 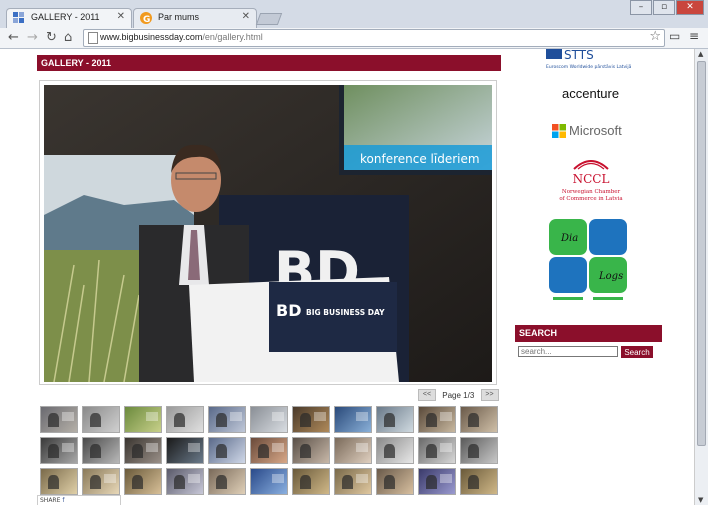 I want to click on scroll-up-icon: ▲, so click(x=700, y=54).